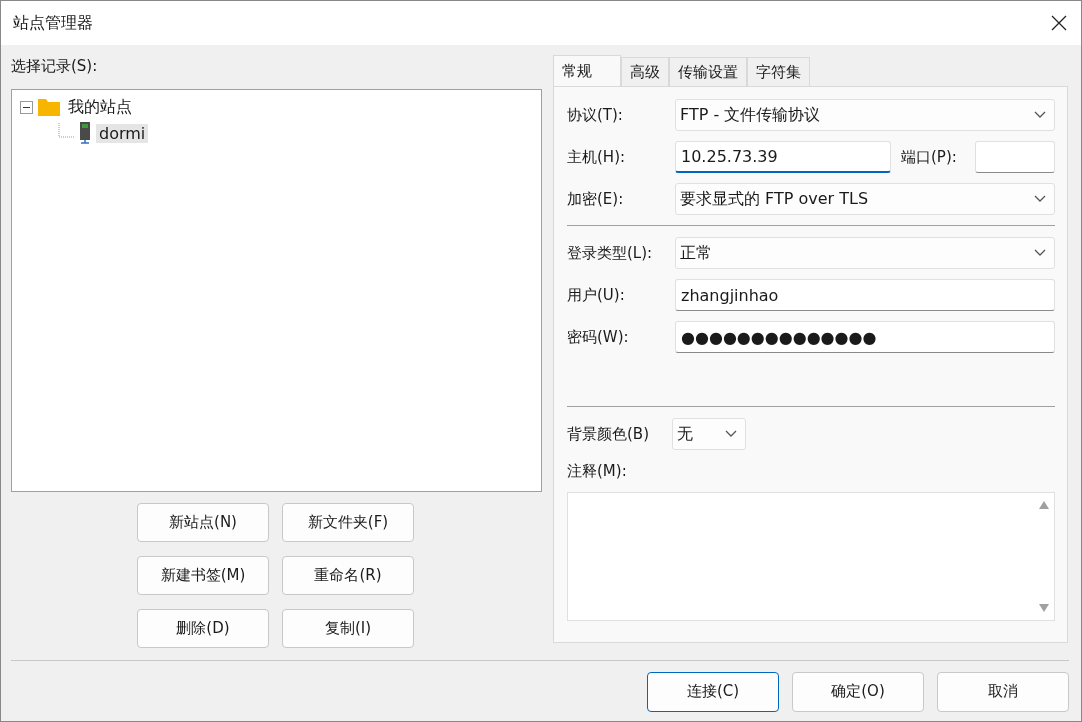  I want to click on field-label: 密码(W):, so click(598, 337).